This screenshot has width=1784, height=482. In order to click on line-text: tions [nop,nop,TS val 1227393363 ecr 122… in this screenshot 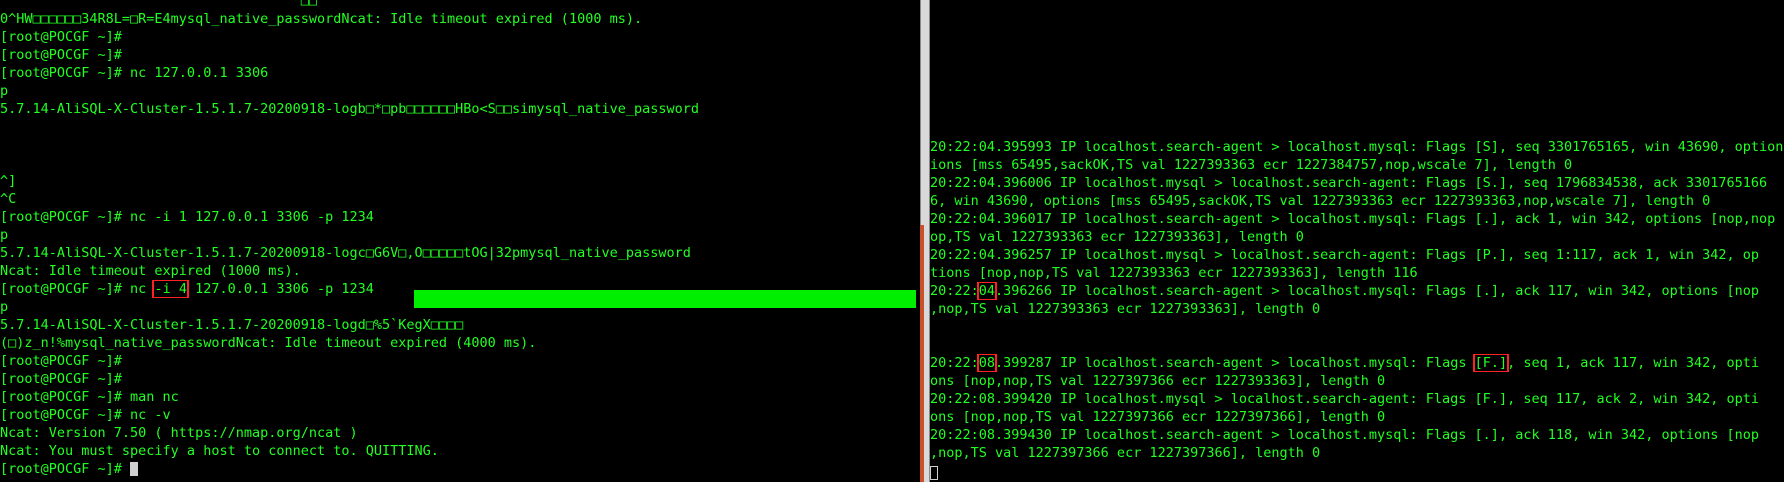, I will do `click(1174, 273)`.